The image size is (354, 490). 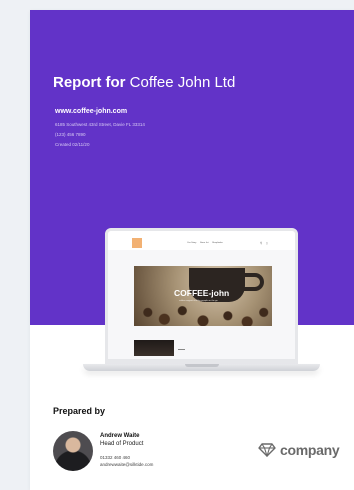 I want to click on mockup-nav-item: Shopfinder, so click(x=217, y=243).